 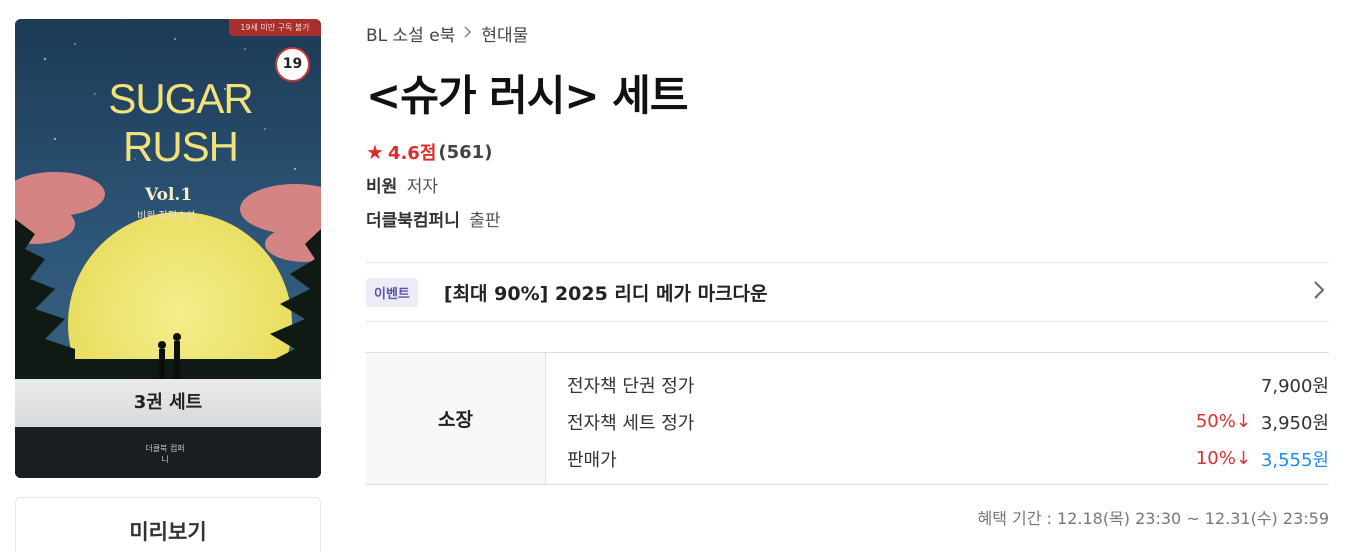 I want to click on page-title: <슈가 러시> 세트, so click(x=527, y=95).